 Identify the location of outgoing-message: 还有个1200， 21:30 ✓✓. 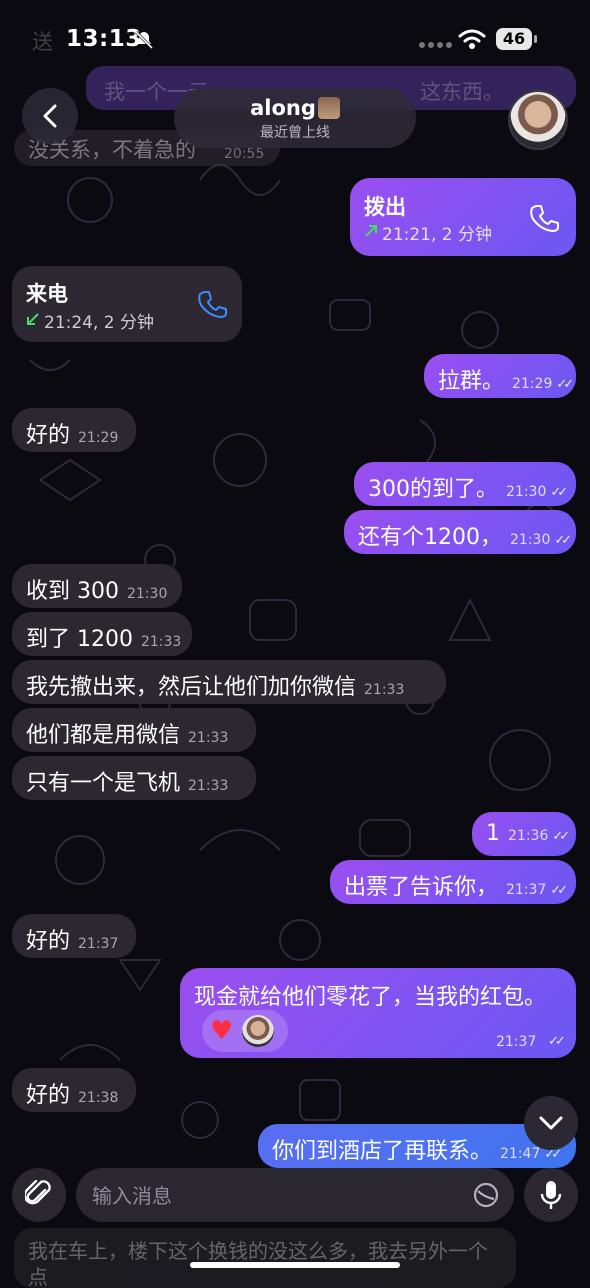
(460, 532).